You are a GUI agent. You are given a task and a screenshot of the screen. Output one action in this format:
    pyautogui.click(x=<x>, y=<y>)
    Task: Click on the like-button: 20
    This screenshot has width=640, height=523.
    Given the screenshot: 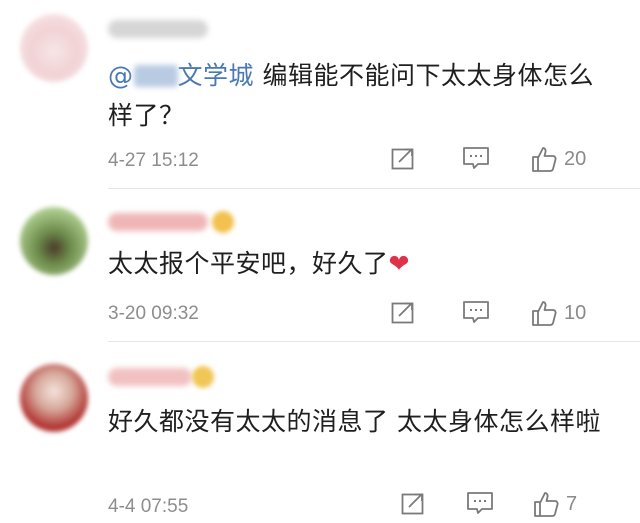 What is the action you would take?
    pyautogui.click(x=558, y=159)
    